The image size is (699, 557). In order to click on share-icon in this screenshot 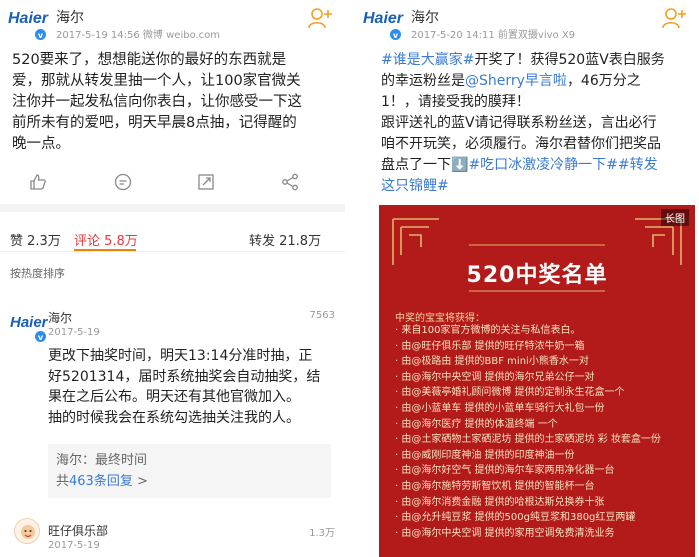, I will do `click(290, 182)`.